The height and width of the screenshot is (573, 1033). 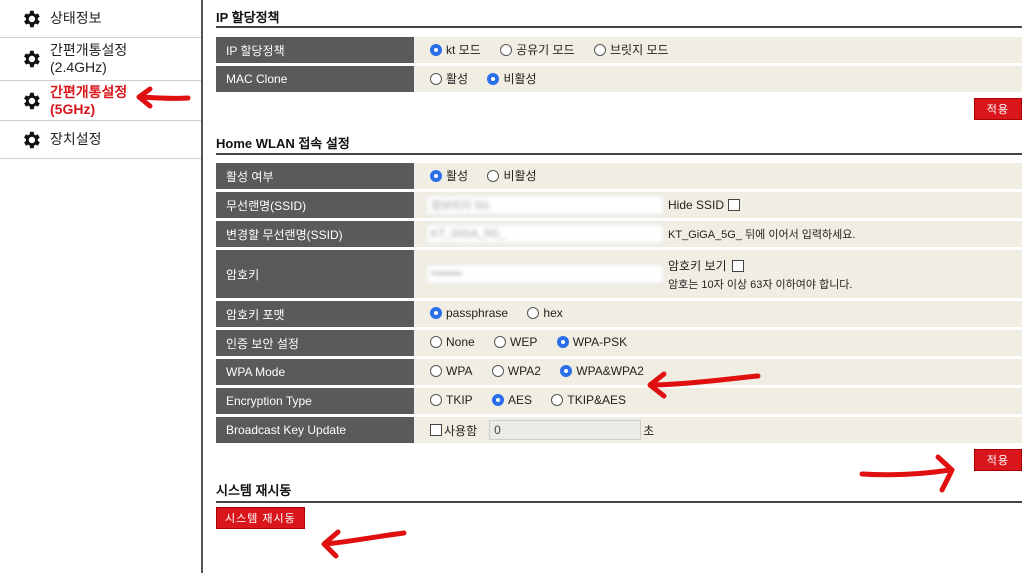 I want to click on radio-mac-clone-on: 활성, so click(x=449, y=78).